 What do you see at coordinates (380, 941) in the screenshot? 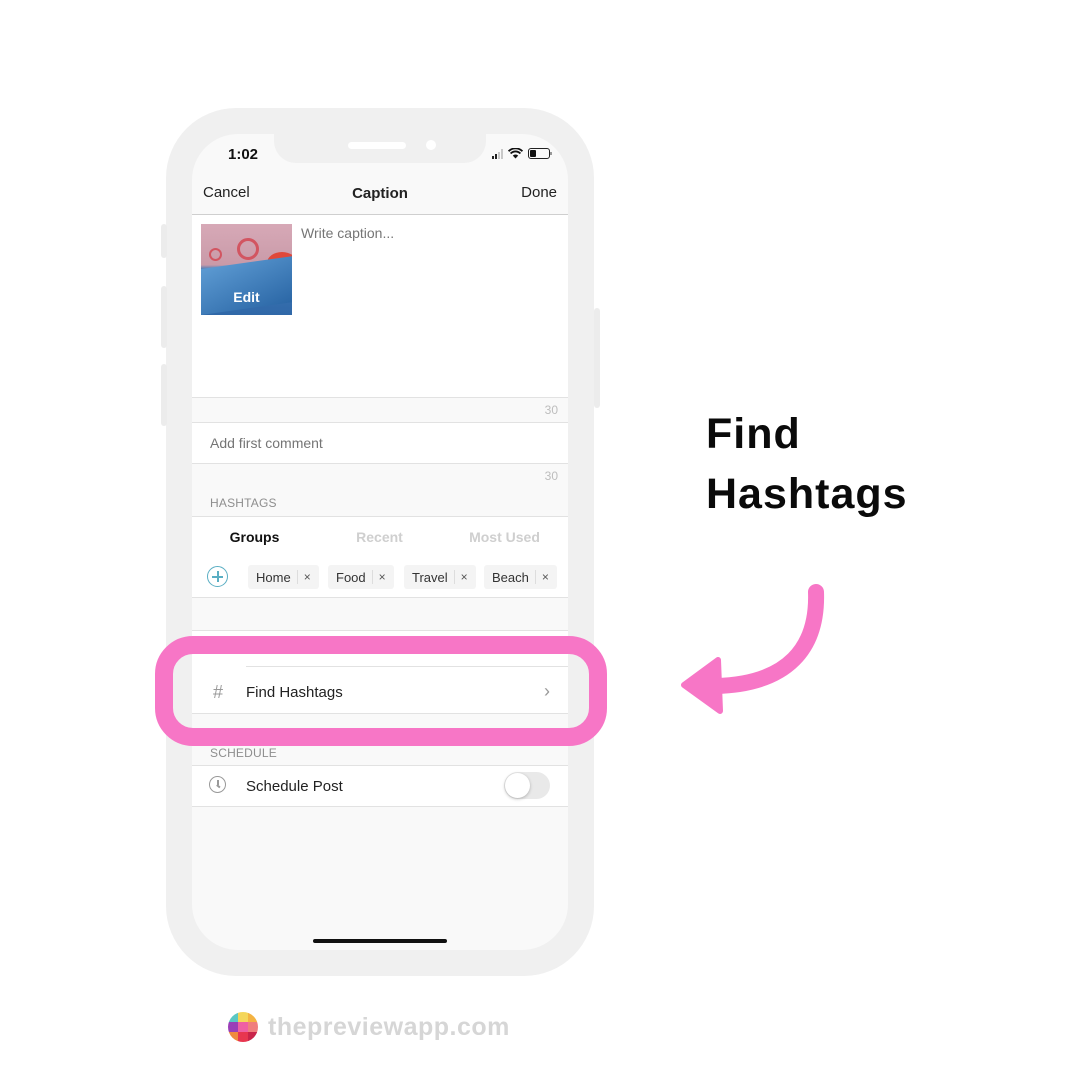
I see `home-indicator` at bounding box center [380, 941].